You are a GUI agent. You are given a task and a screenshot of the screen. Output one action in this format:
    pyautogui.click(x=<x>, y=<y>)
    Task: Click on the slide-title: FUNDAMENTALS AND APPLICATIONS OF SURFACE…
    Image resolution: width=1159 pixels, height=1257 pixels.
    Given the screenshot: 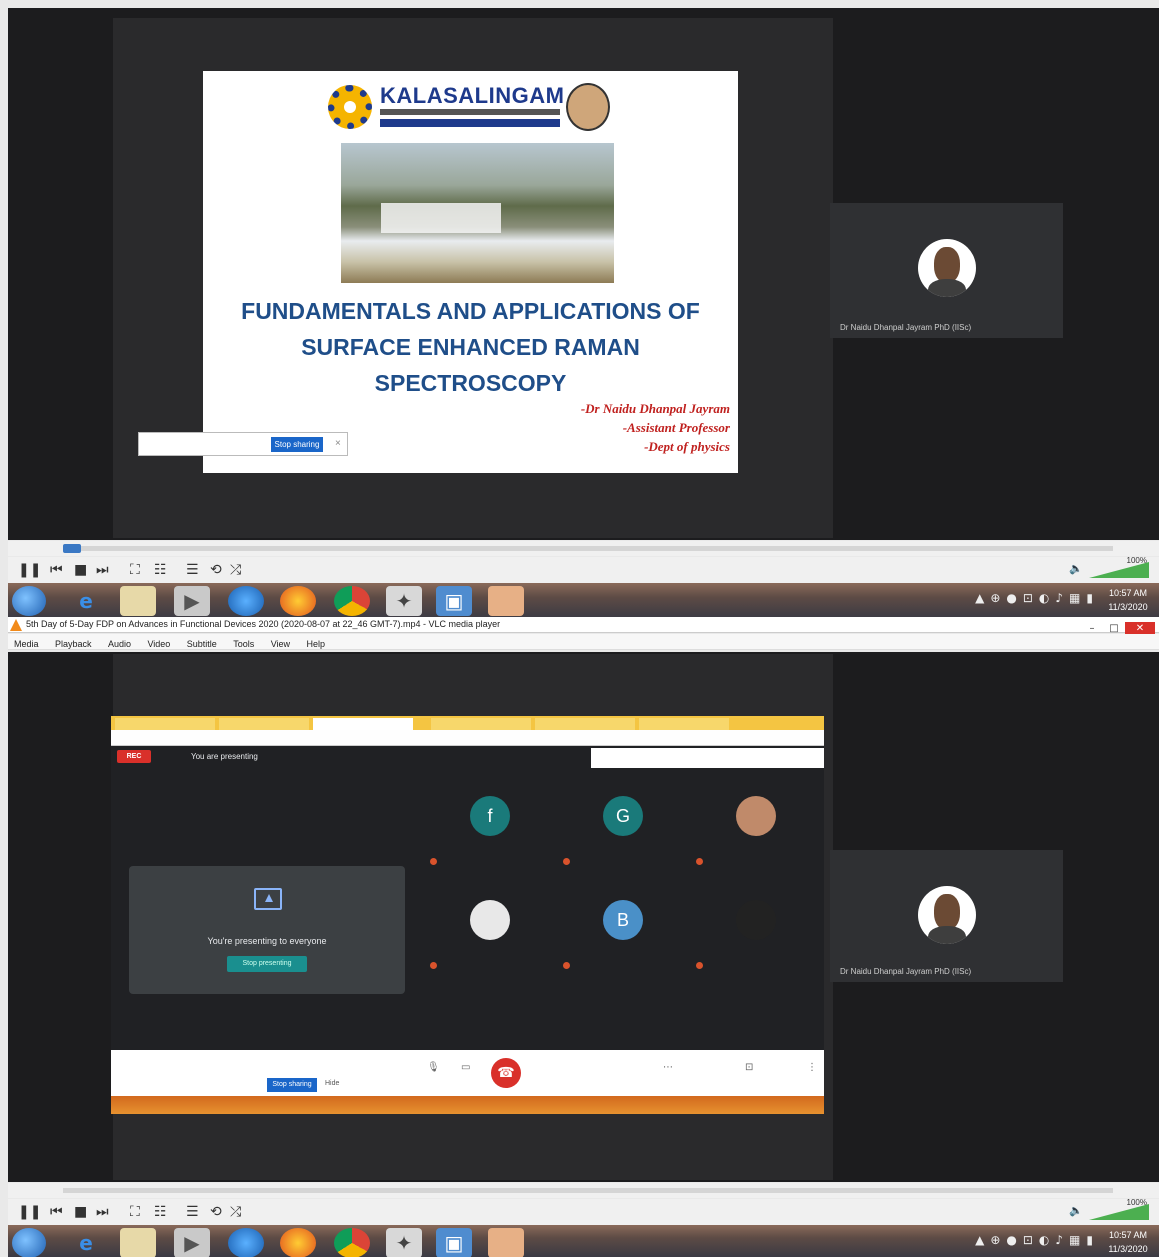 What is the action you would take?
    pyautogui.click(x=470, y=347)
    